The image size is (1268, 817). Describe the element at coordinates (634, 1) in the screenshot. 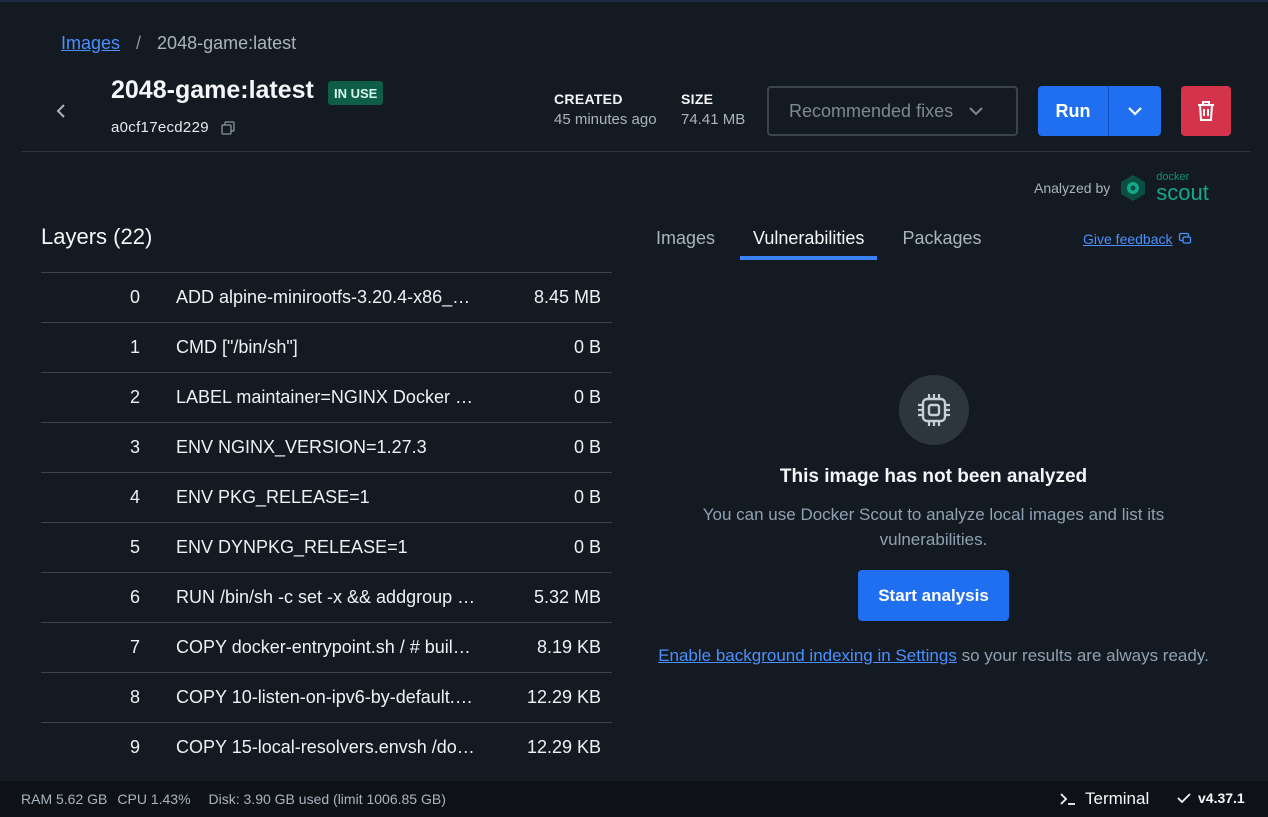

I see `top-border` at that location.